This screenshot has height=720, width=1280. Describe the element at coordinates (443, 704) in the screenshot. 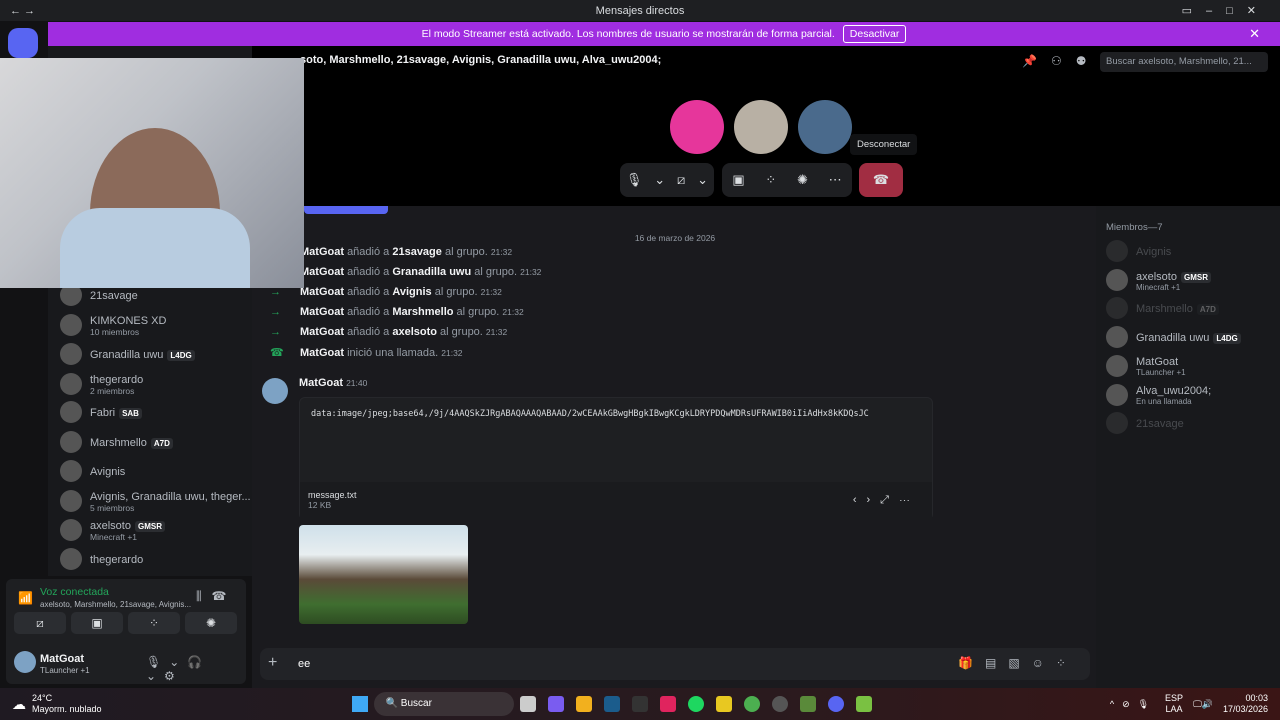

I see `taskbar-search: 🔍 Buscar` at that location.